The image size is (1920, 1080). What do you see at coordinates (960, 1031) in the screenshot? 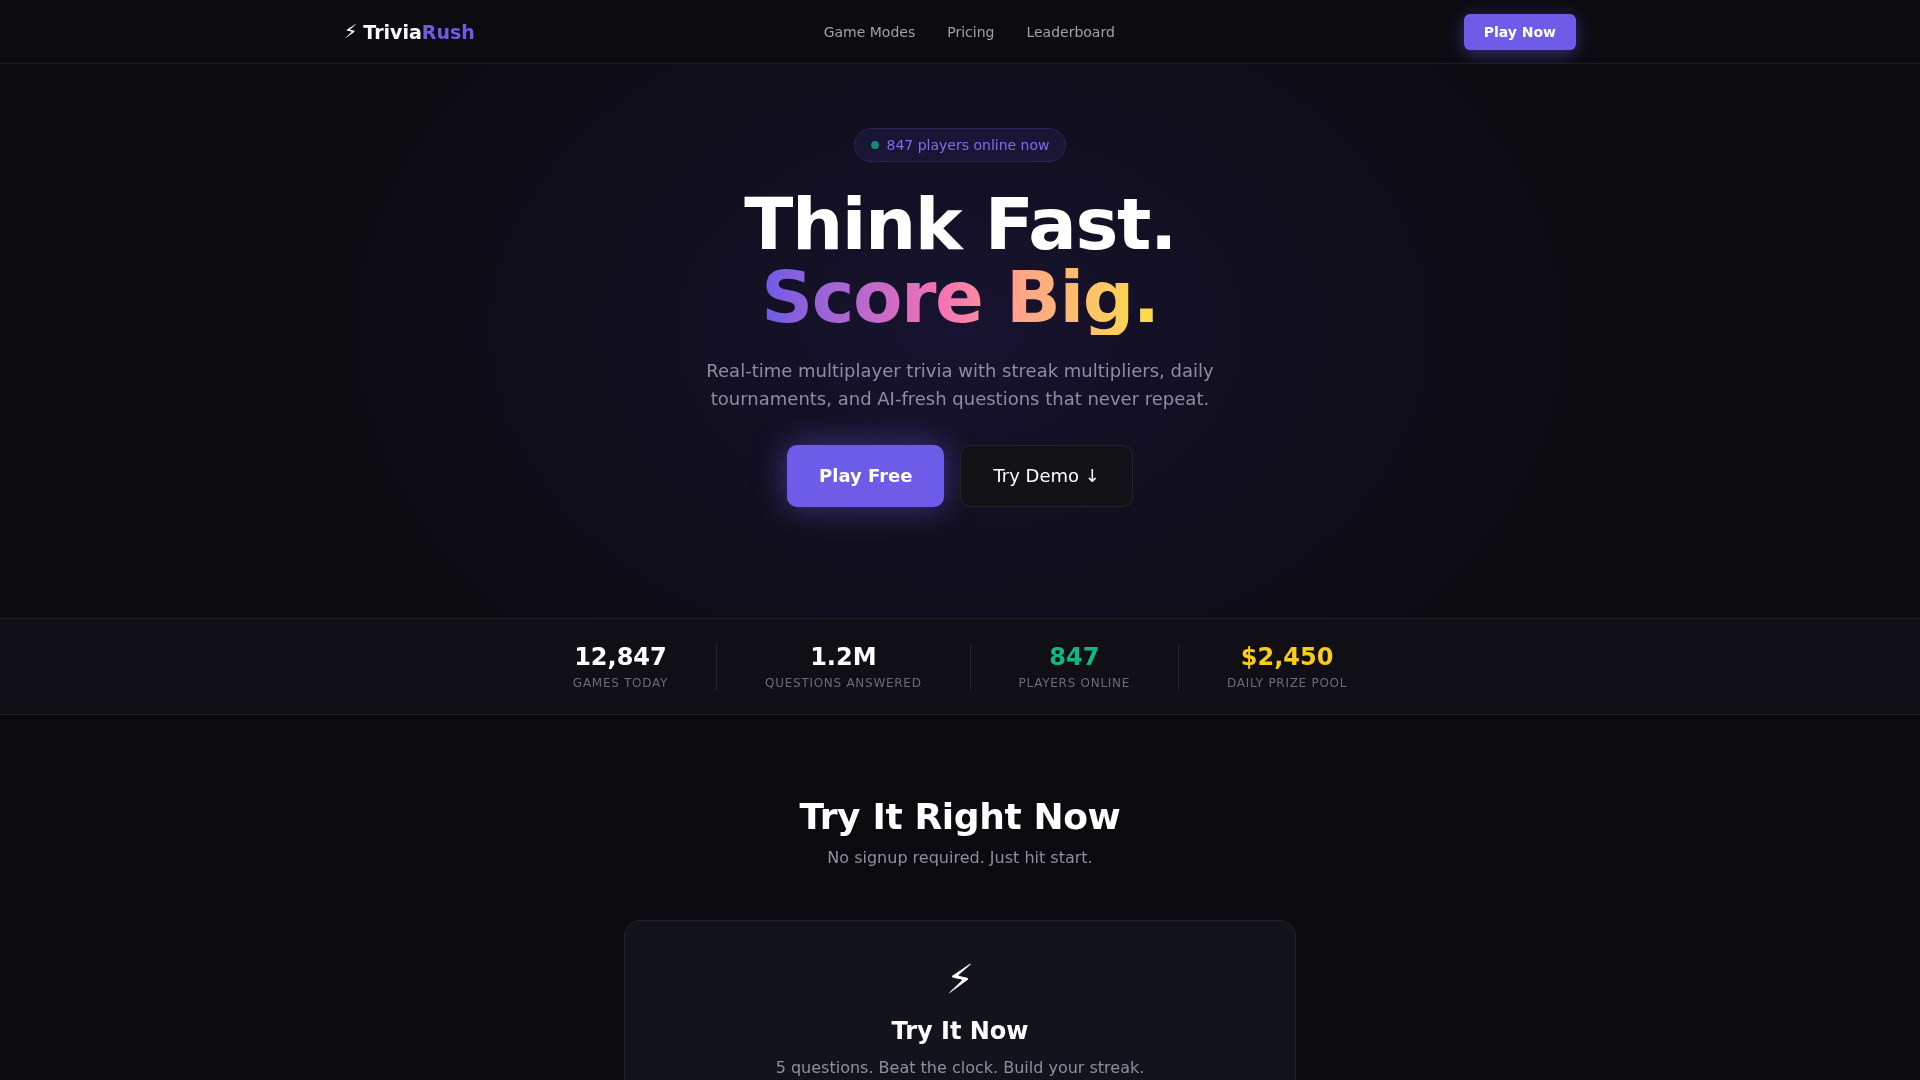
I see `card-title: Try It Now` at bounding box center [960, 1031].